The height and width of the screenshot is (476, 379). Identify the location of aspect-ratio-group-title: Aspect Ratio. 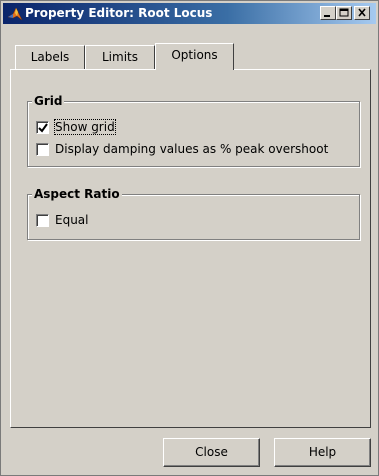
(77, 194).